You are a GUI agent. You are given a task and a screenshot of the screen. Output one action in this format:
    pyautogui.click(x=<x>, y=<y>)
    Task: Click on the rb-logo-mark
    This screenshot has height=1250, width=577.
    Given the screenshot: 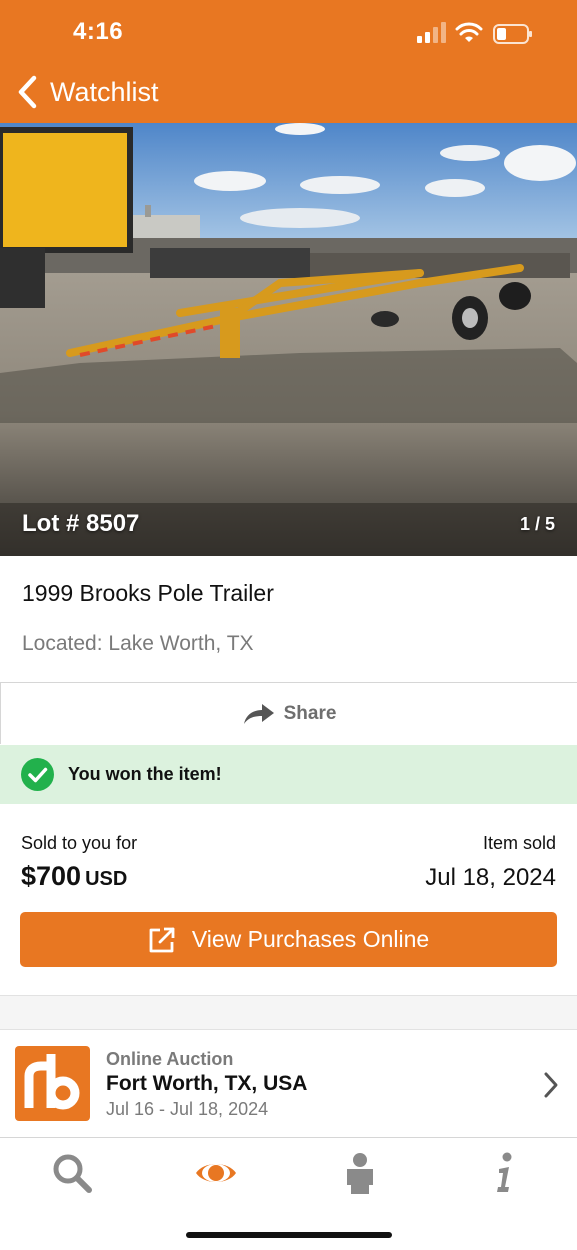 What is the action you would take?
    pyautogui.click(x=52, y=1082)
    